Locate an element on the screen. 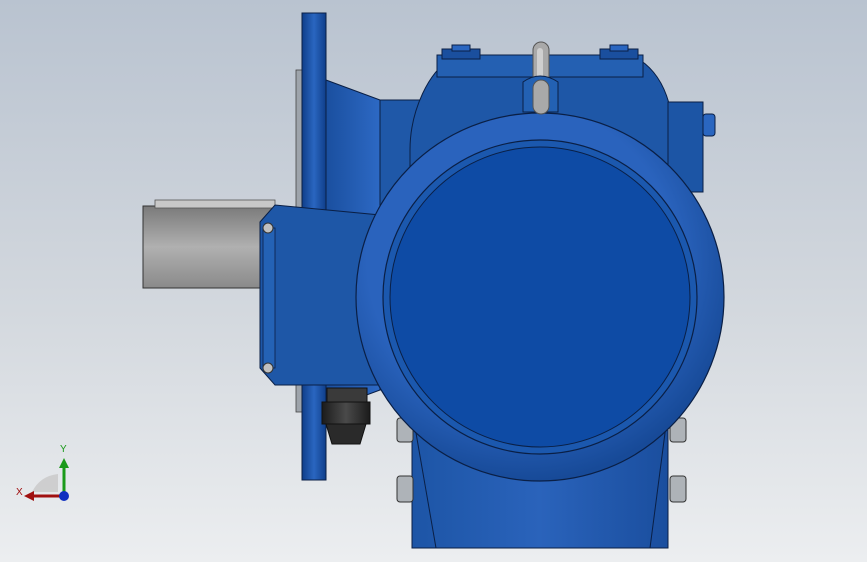  side-plug is located at coordinates (709, 125).